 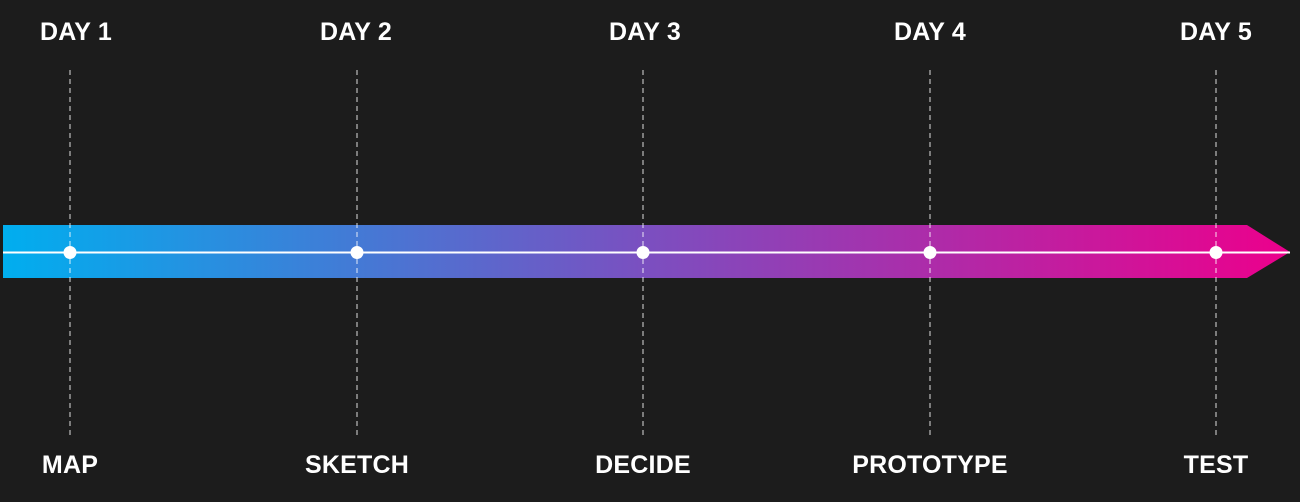 What do you see at coordinates (1216, 465) in the screenshot?
I see `phase-label: TEST` at bounding box center [1216, 465].